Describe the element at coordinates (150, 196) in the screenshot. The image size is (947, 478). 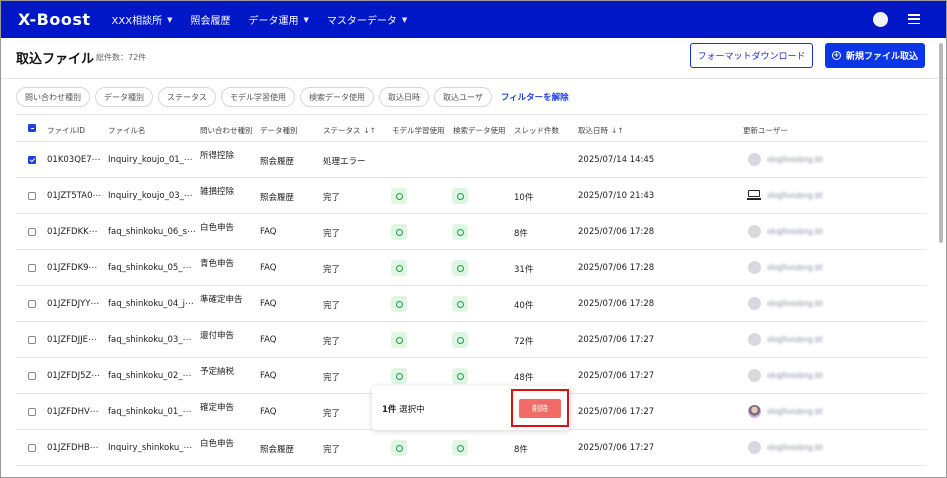
I see `file-name-cell: Inquiry_koujo_03_⋯` at that location.